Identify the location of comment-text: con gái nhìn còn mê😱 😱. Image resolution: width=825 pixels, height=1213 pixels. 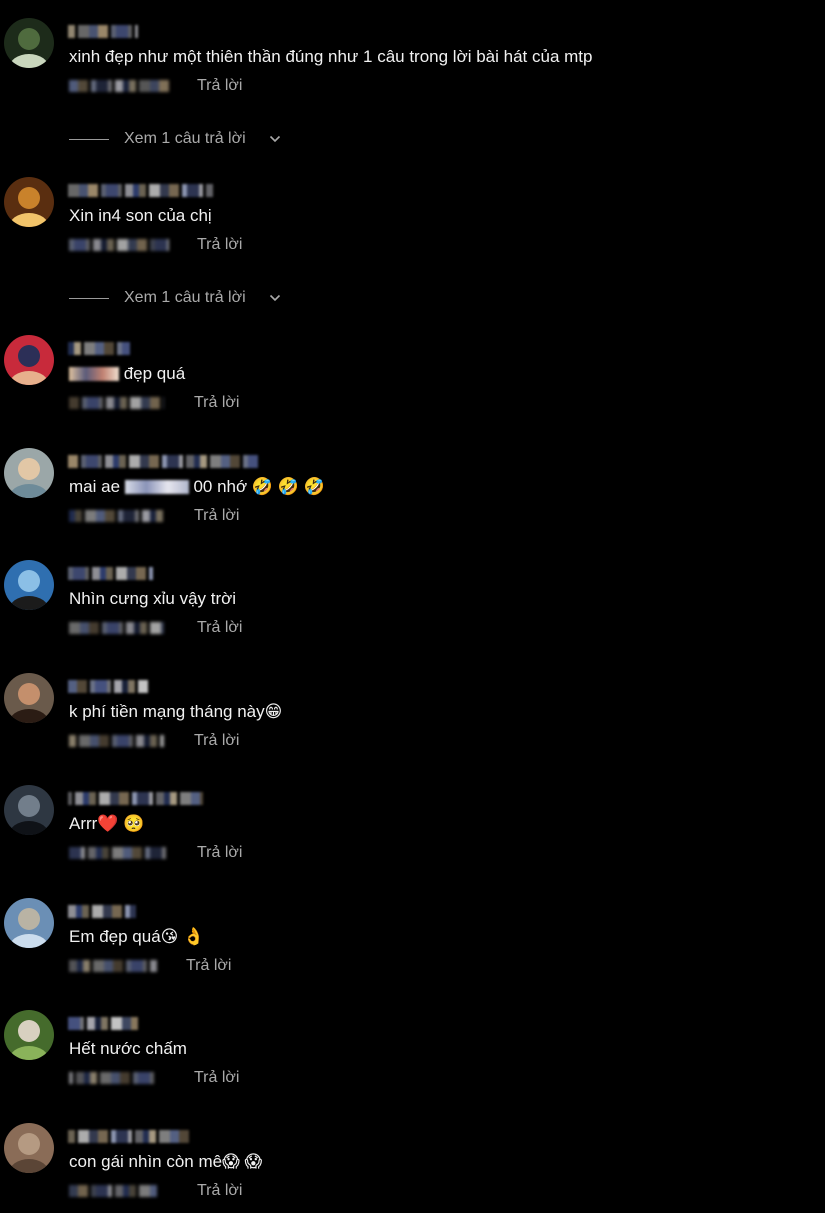
(165, 1162).